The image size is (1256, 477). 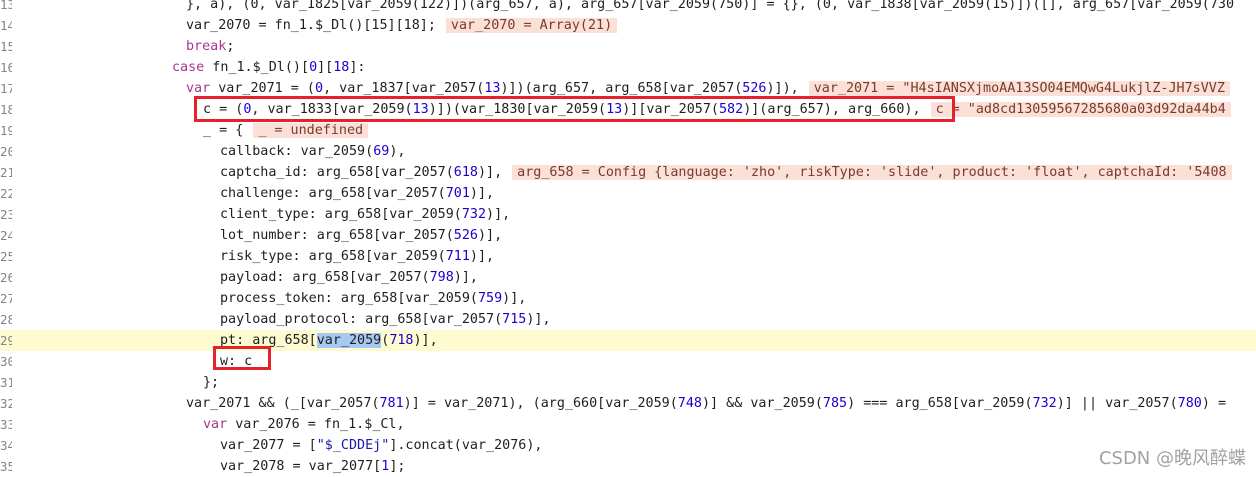 I want to click on line-number: 15, so click(x=6, y=46).